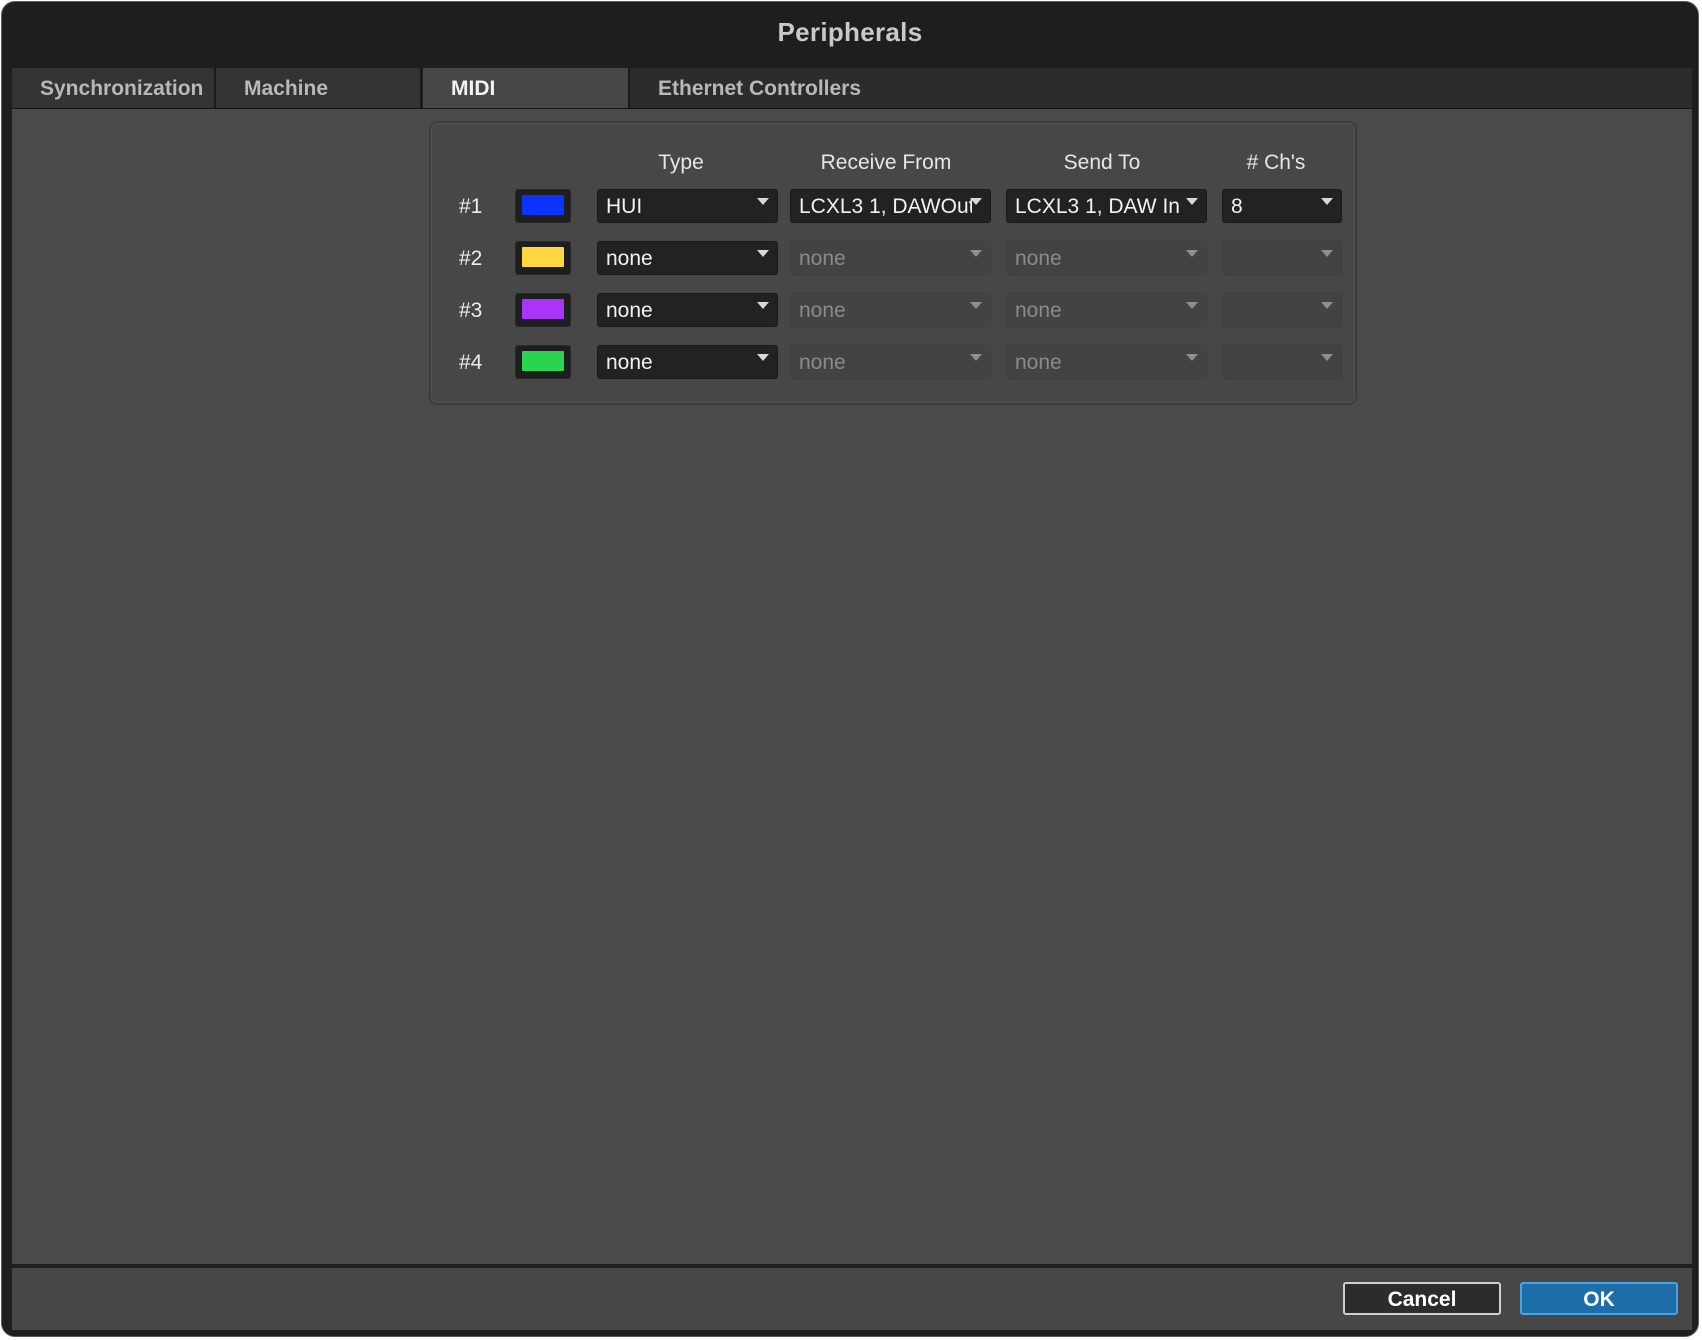 Image resolution: width=1702 pixels, height=1340 pixels. I want to click on ok-button: OK, so click(1599, 1298).